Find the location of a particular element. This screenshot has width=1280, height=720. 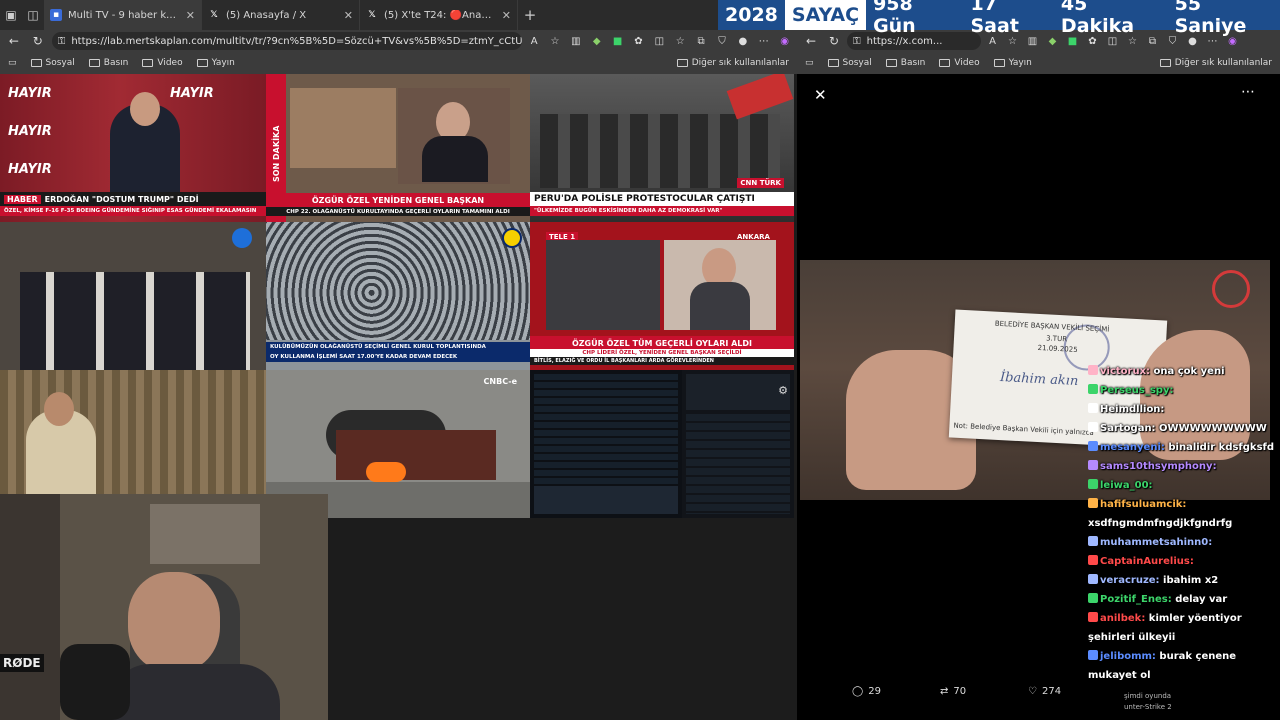

timing-panel is located at coordinates (606, 500).